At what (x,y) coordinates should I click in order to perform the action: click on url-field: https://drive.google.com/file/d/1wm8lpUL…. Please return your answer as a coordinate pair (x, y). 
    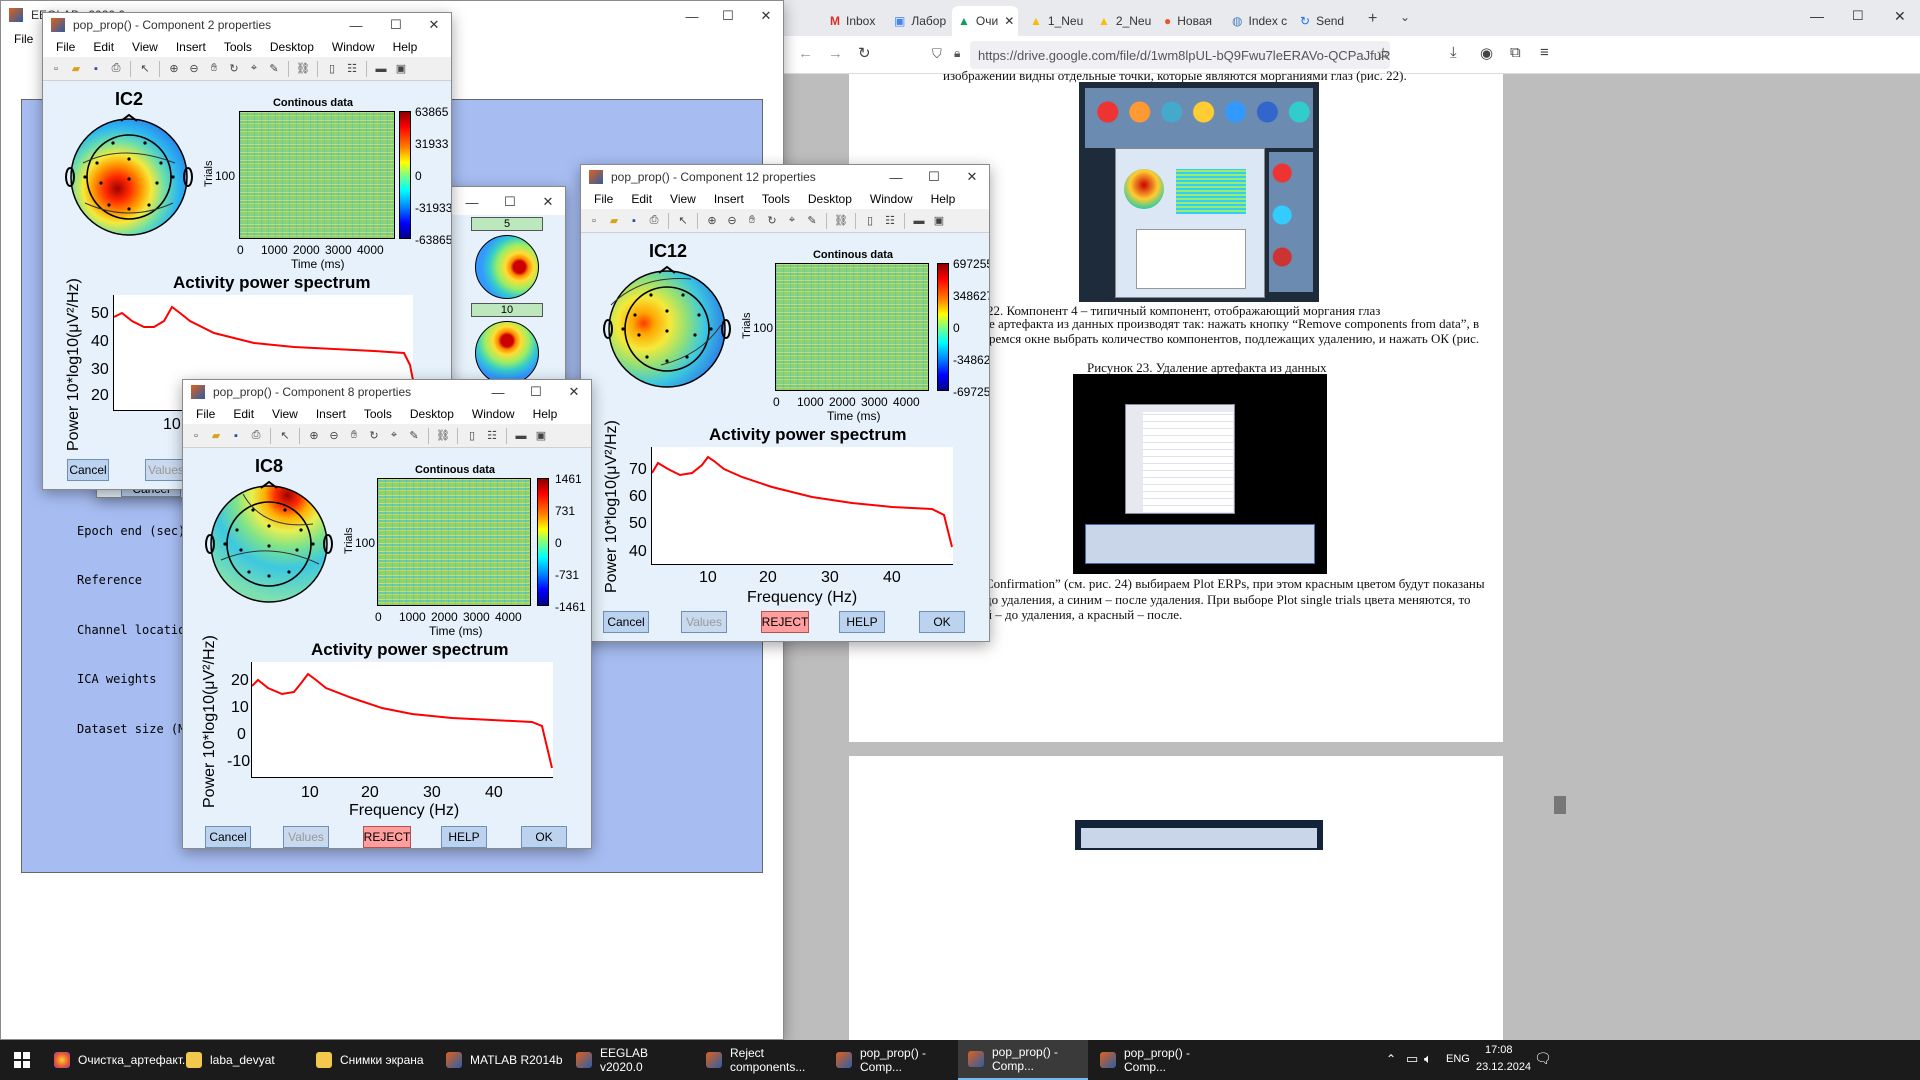
    Looking at the image, I should click on (1180, 55).